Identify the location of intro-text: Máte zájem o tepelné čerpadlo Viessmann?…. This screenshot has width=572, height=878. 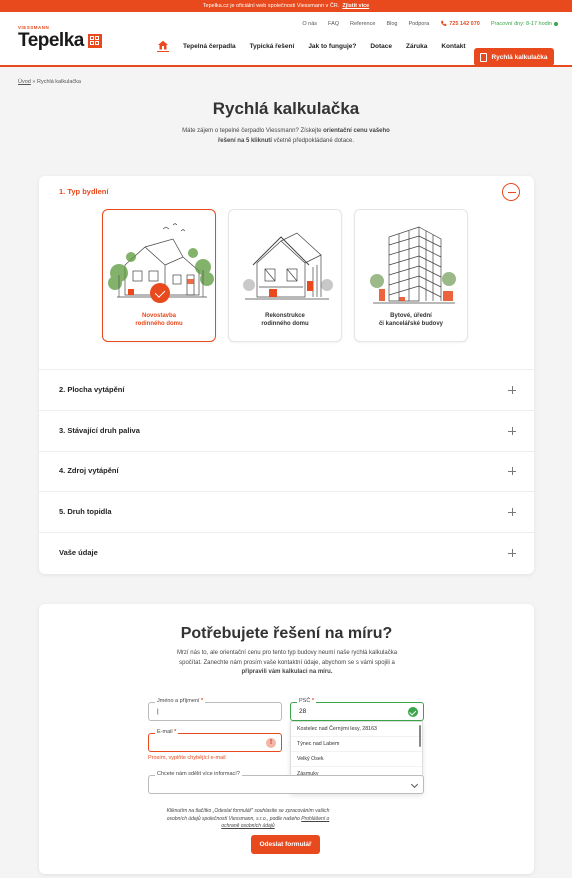
(252, 131).